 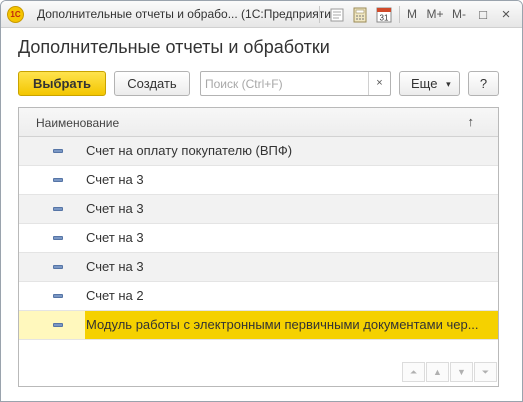 What do you see at coordinates (384, 18) in the screenshot?
I see `svg-text: 31` at bounding box center [384, 18].